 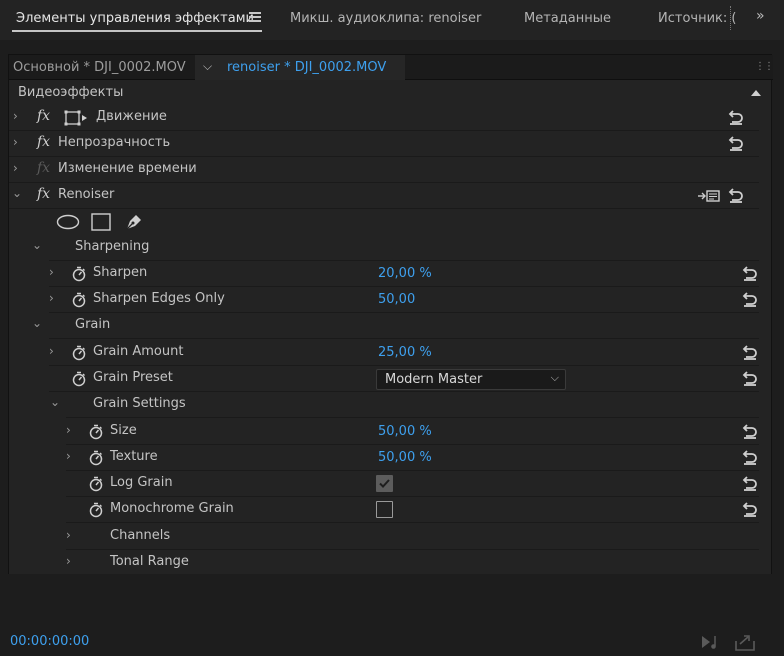 I want to click on group-label: Tonal Range, so click(x=149, y=561).